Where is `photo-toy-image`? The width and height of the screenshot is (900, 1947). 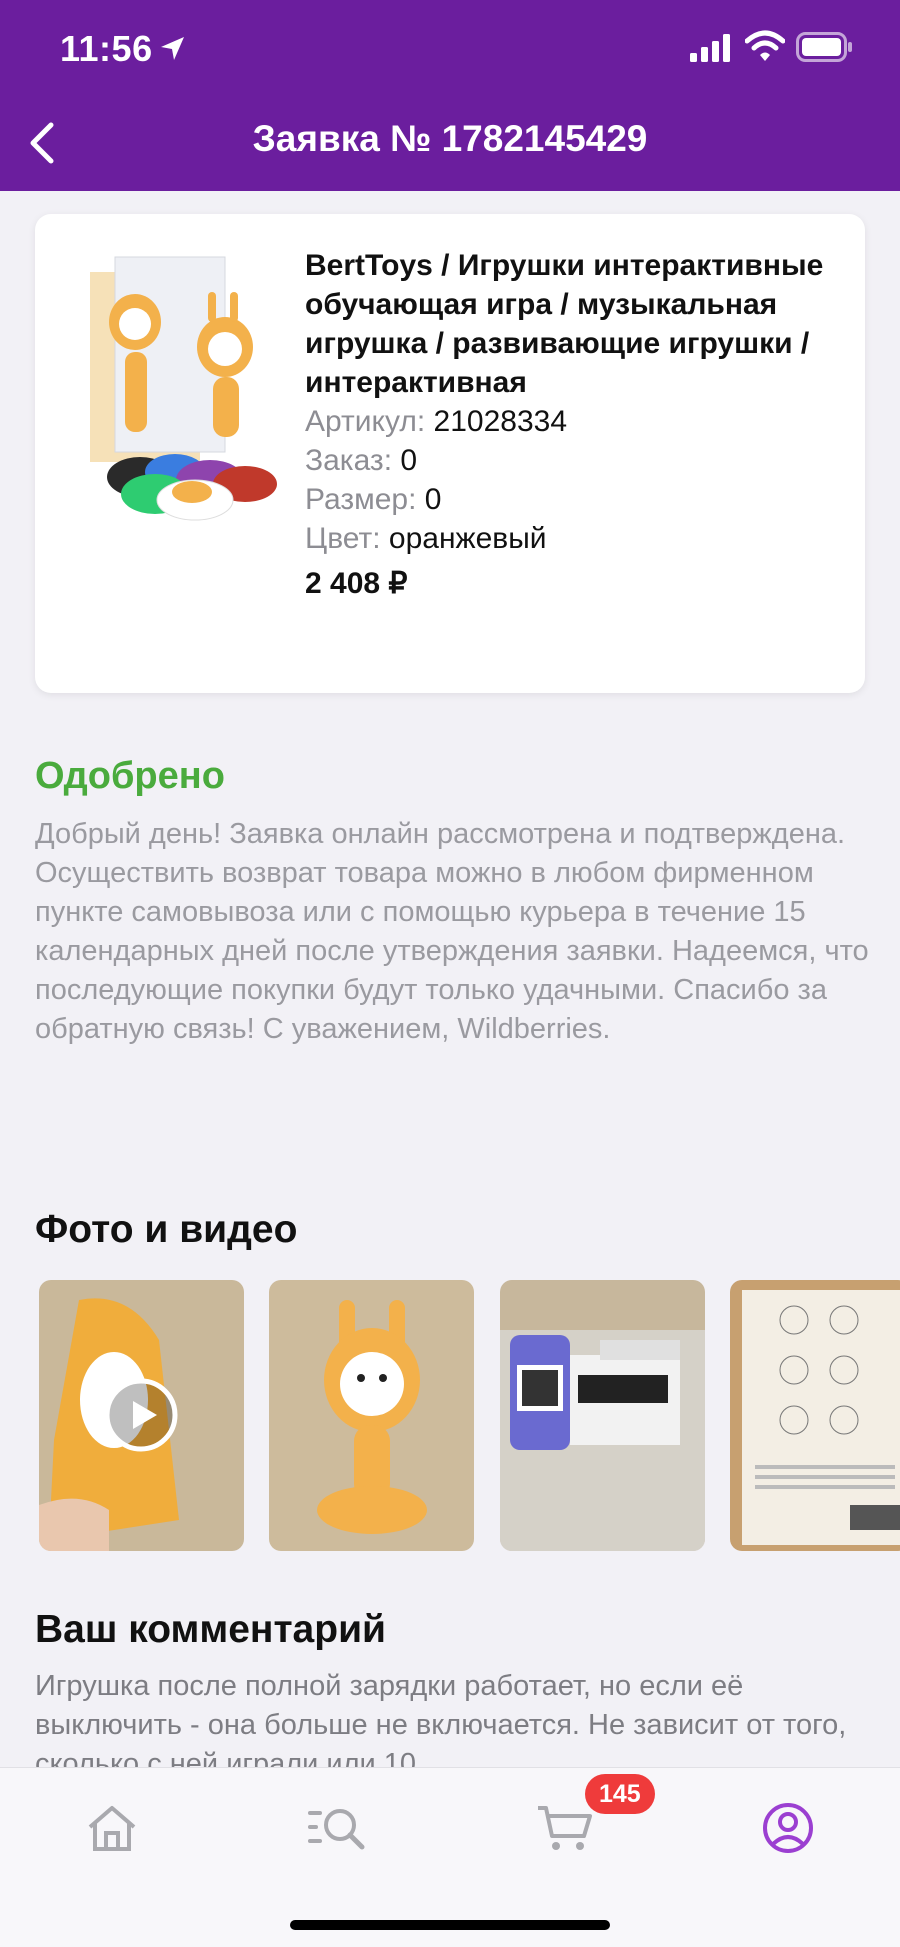
photo-toy-image is located at coordinates (371, 1415).